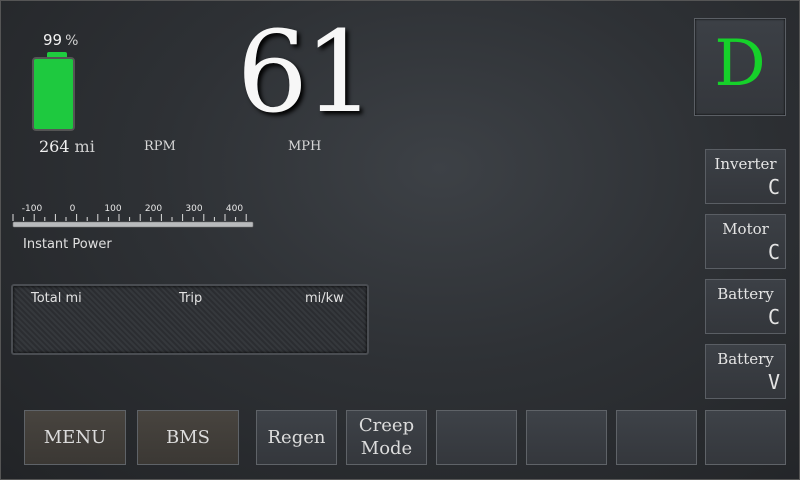 This screenshot has height=480, width=800. What do you see at coordinates (745, 229) in the screenshot?
I see `tile-label: Motor` at bounding box center [745, 229].